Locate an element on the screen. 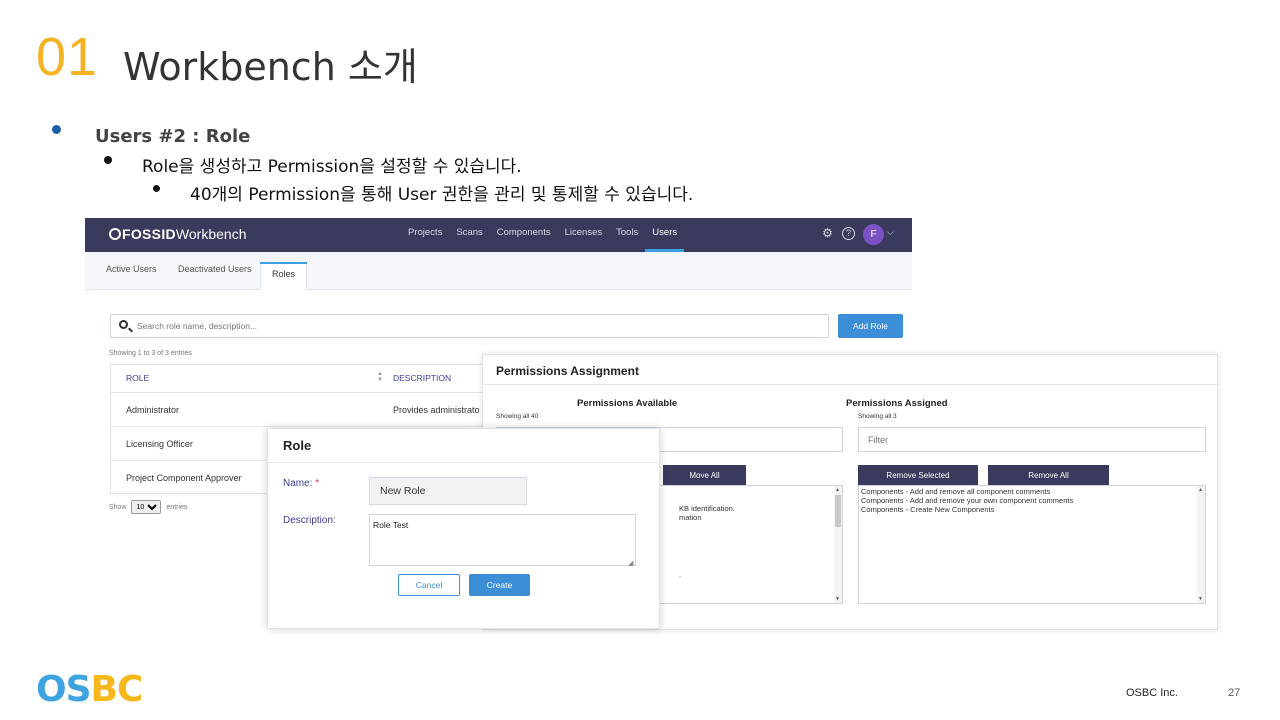 The image size is (1280, 720). assigned-filter-input is located at coordinates (1032, 439).